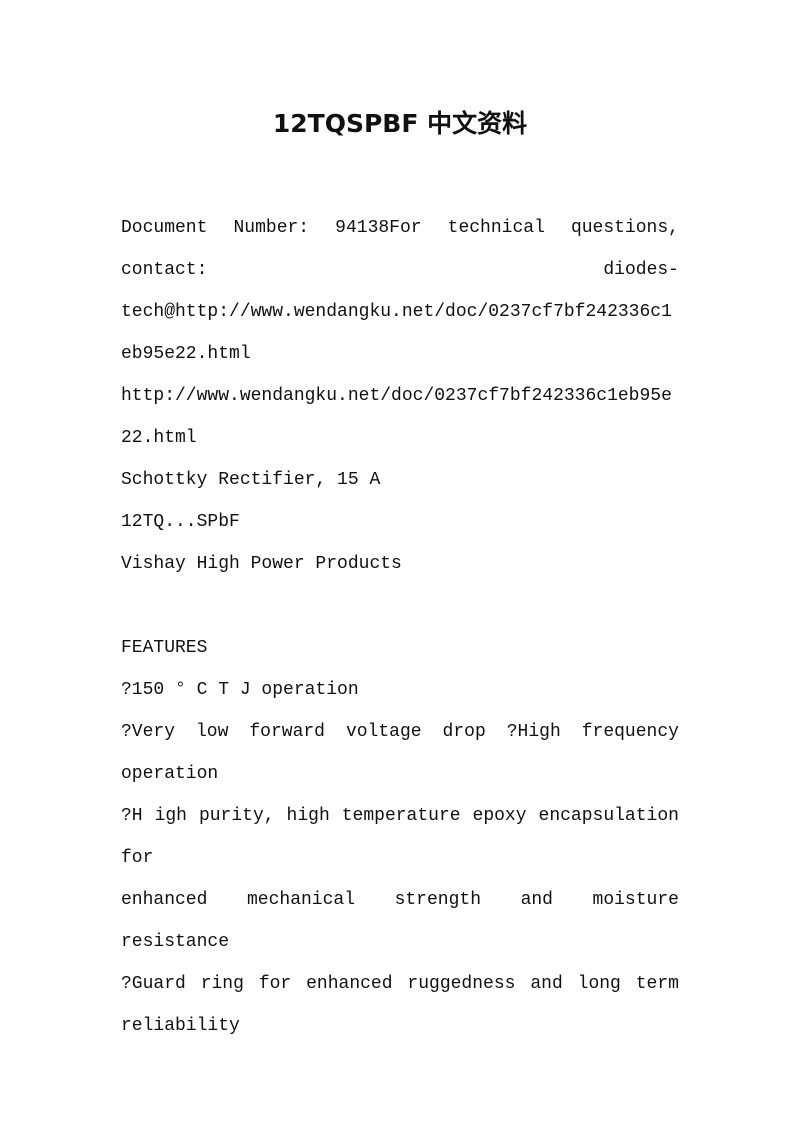  I want to click on feature-line-3: operation, so click(170, 774).